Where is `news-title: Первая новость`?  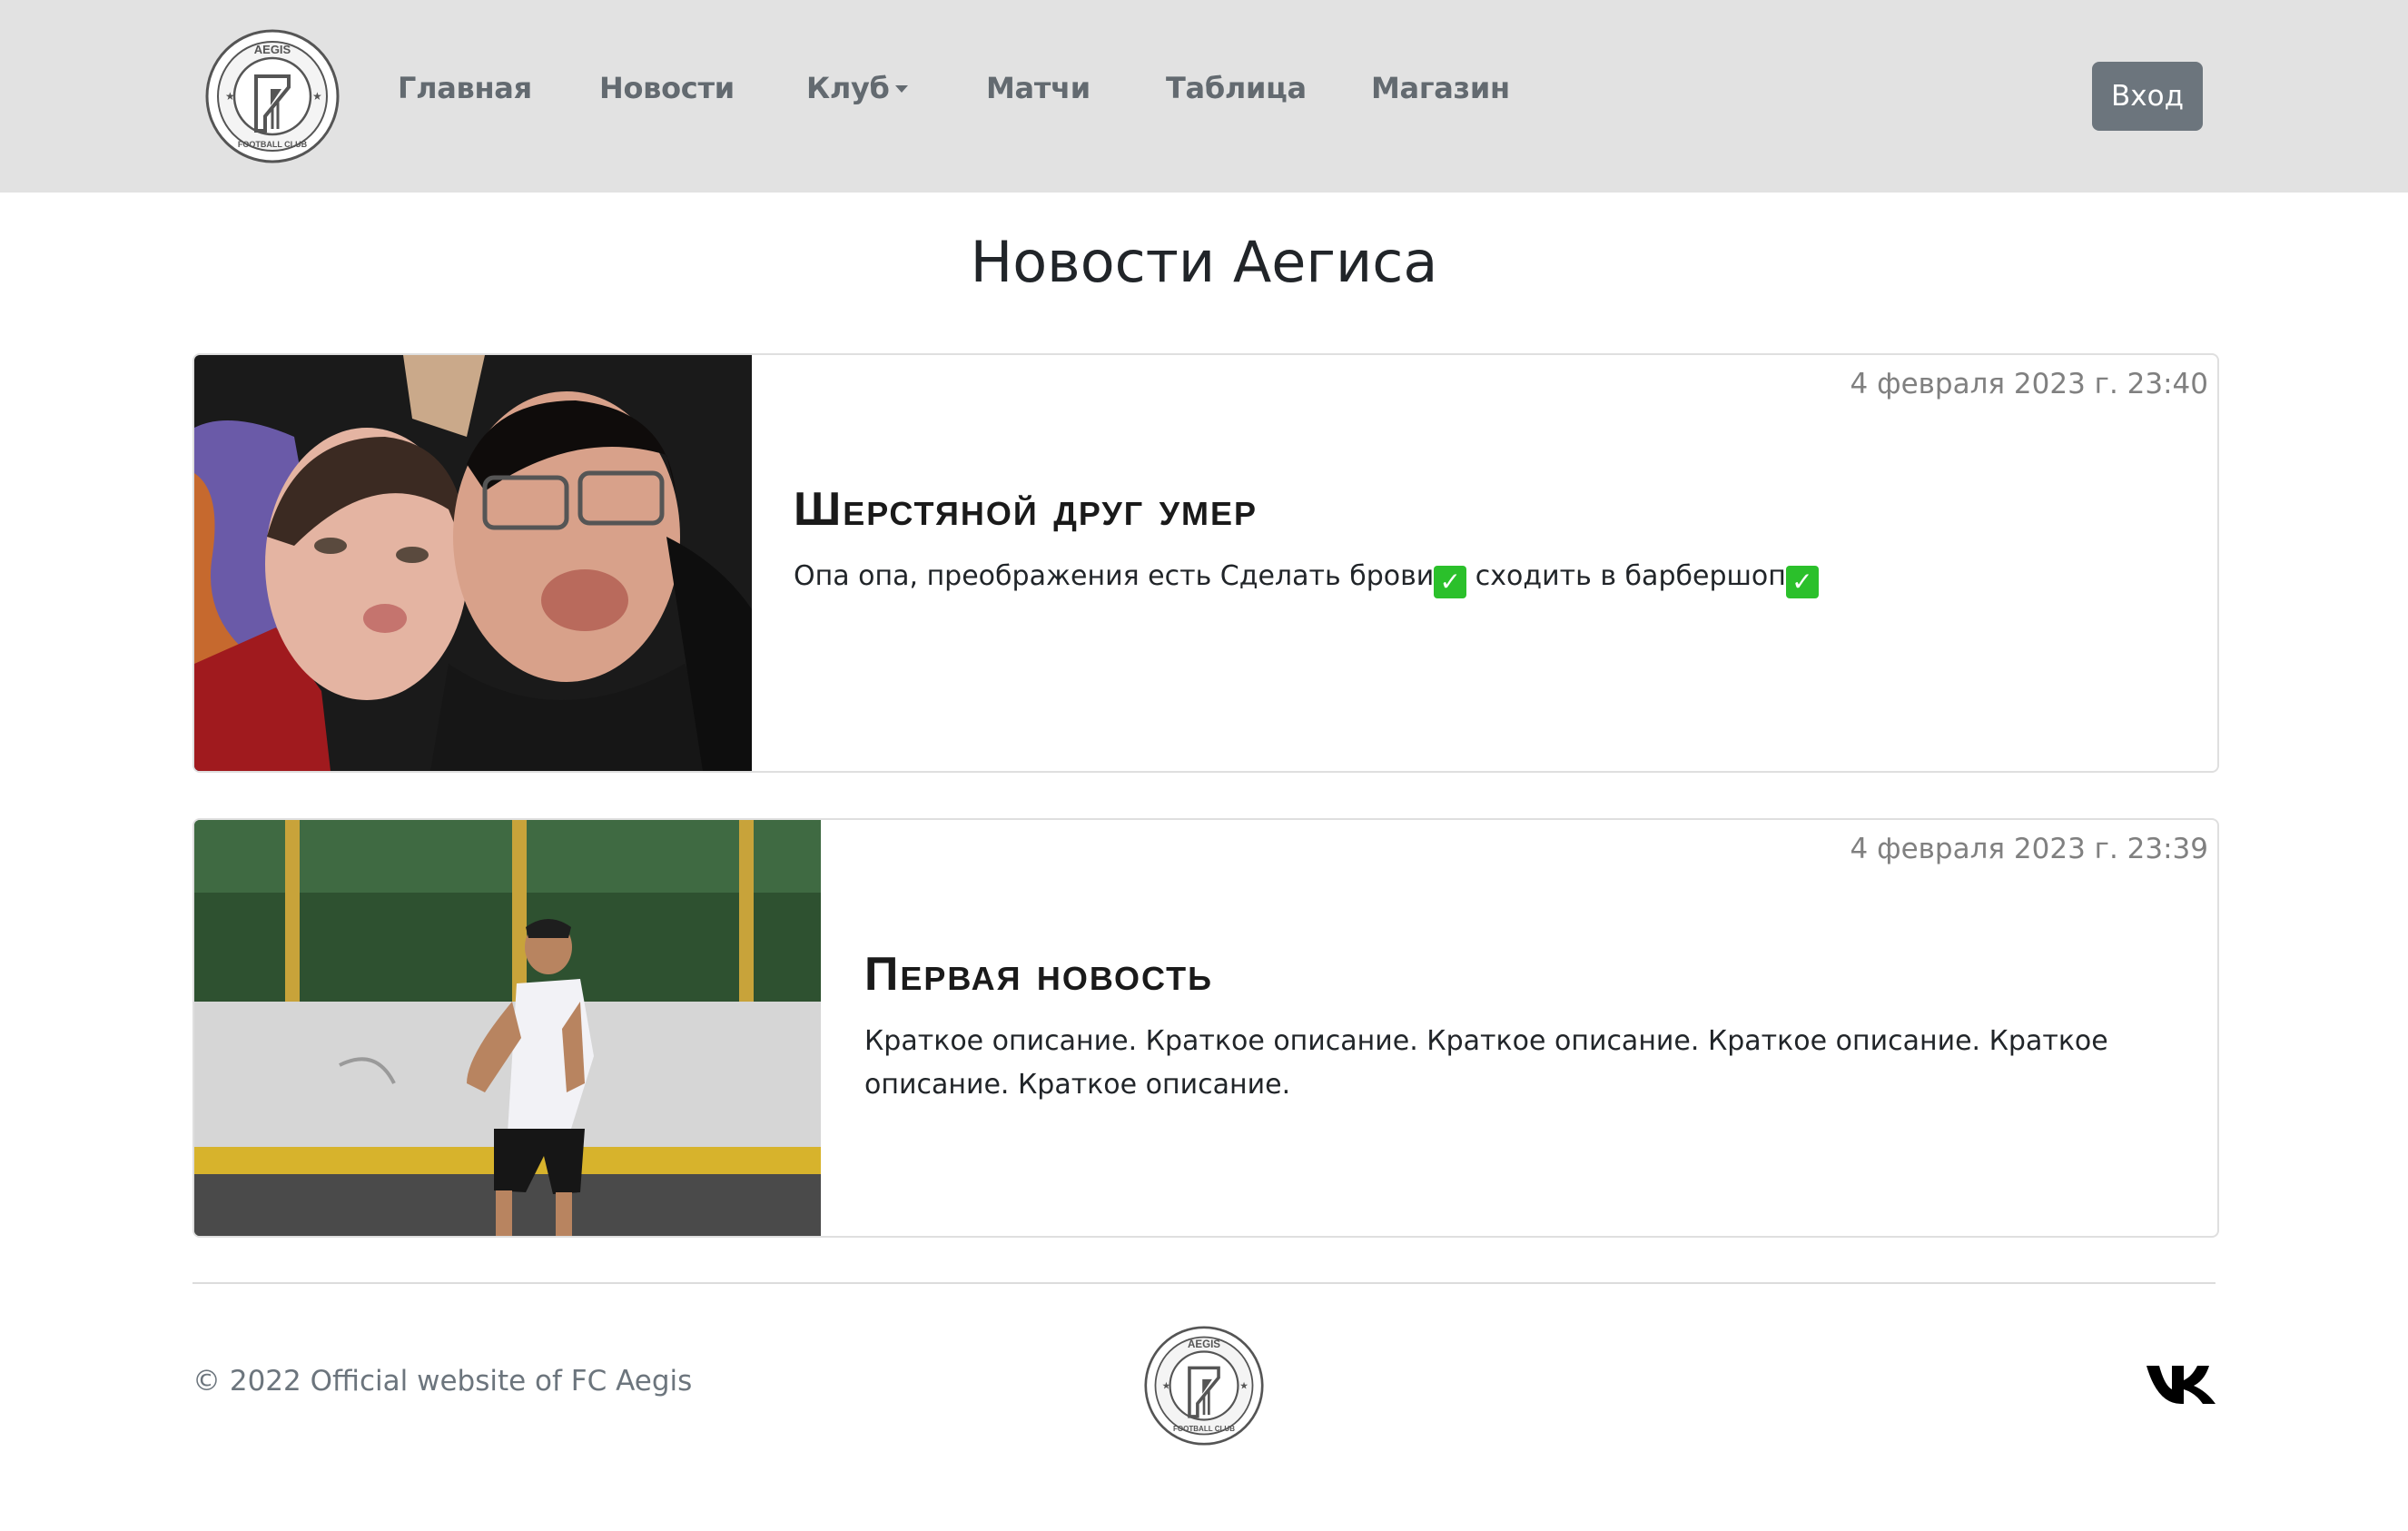
news-title: Первая новость is located at coordinates (1038, 974).